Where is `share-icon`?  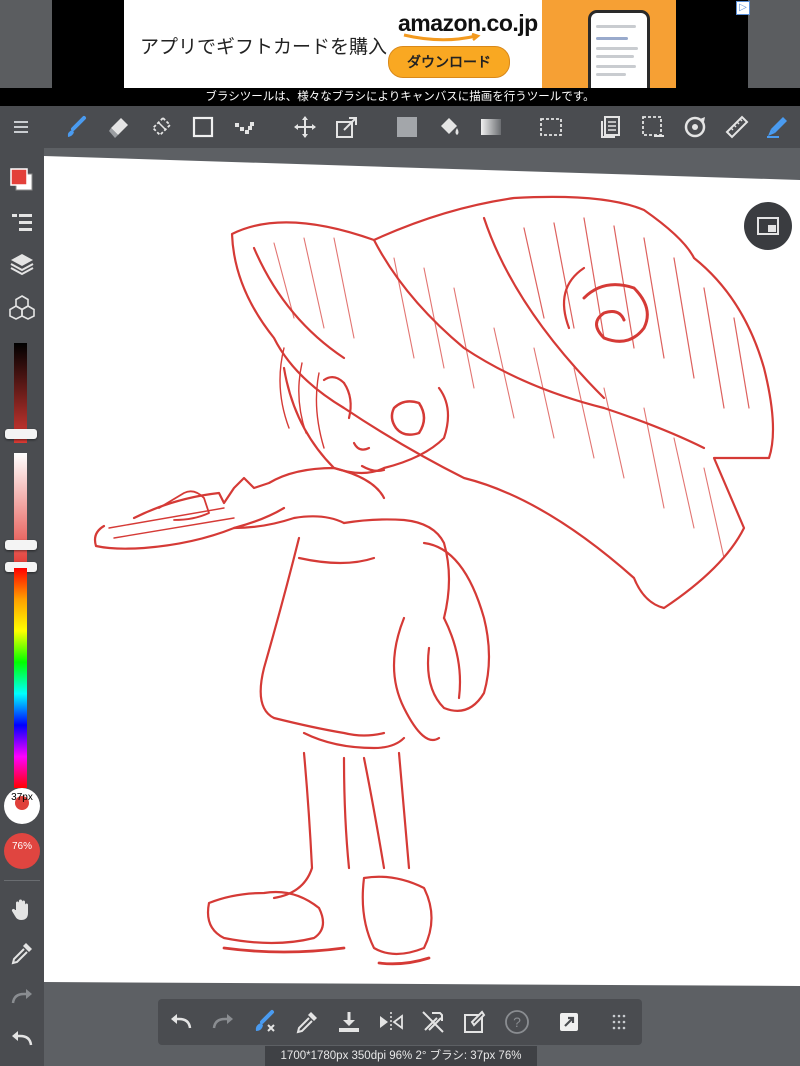
share-icon is located at coordinates (569, 1022).